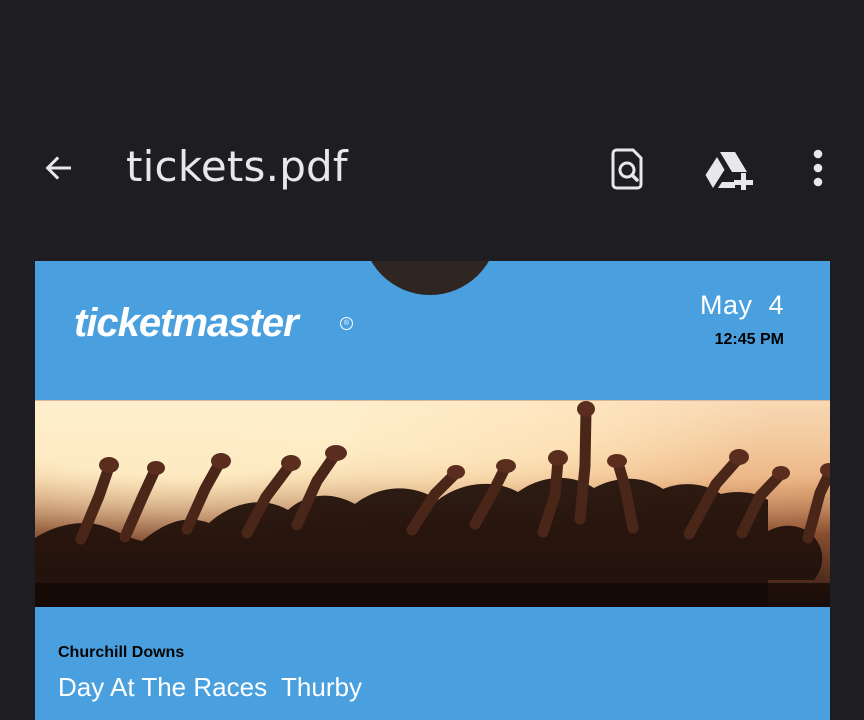 This screenshot has height=720, width=864. I want to click on add-to-drive-button, so click(729, 168).